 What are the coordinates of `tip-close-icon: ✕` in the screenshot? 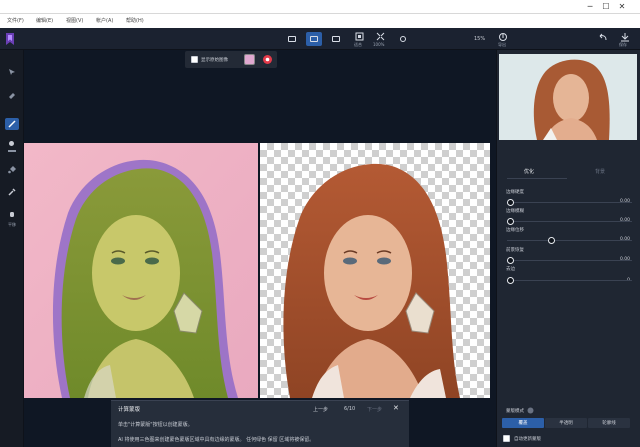 It's located at (396, 408).